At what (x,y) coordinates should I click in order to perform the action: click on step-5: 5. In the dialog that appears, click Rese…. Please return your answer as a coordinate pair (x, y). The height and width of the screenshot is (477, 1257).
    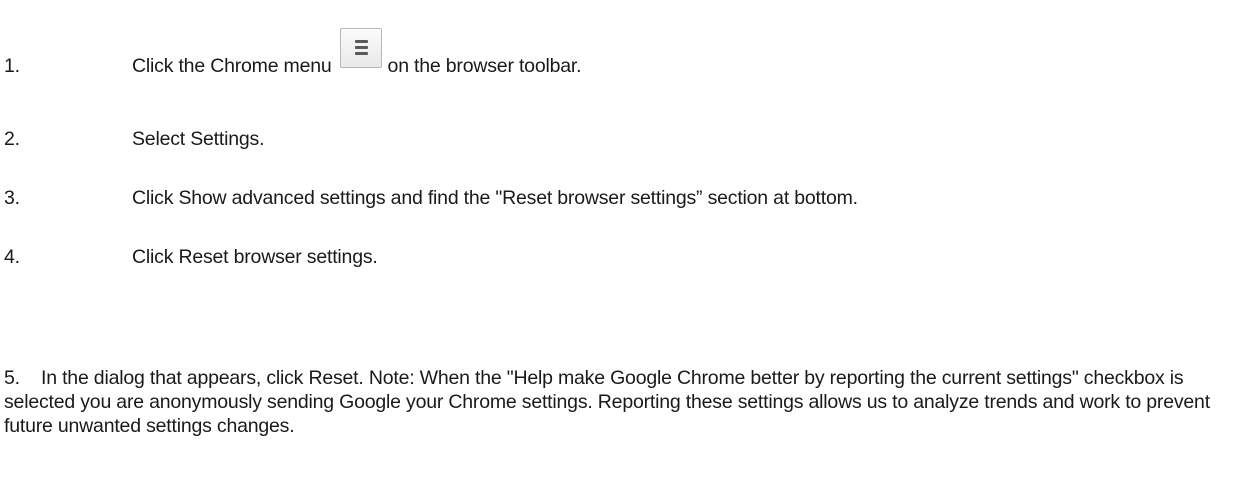
    Looking at the image, I should click on (628, 402).